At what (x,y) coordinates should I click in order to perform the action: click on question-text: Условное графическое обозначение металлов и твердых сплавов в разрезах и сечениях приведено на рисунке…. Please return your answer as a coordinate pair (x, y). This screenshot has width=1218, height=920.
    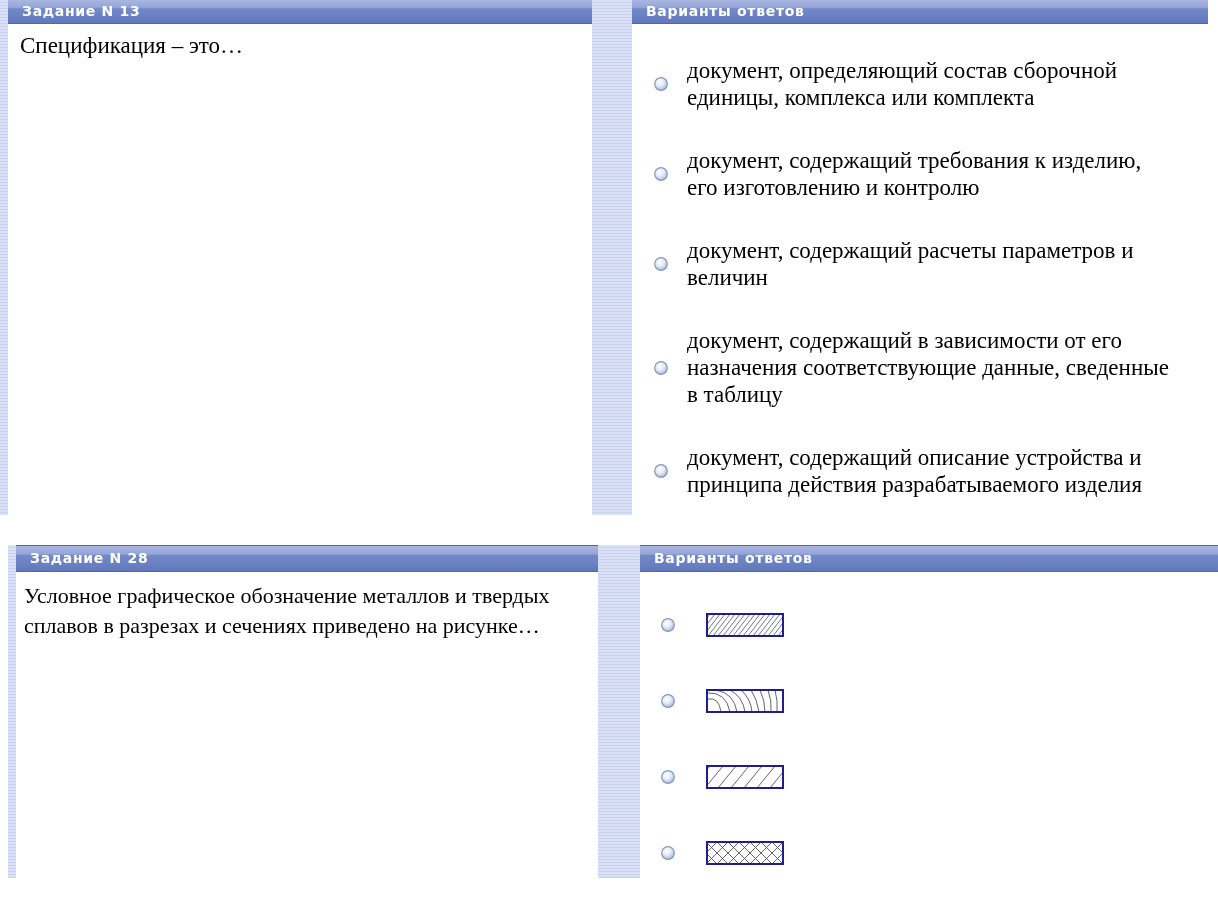
    Looking at the image, I should click on (287, 611).